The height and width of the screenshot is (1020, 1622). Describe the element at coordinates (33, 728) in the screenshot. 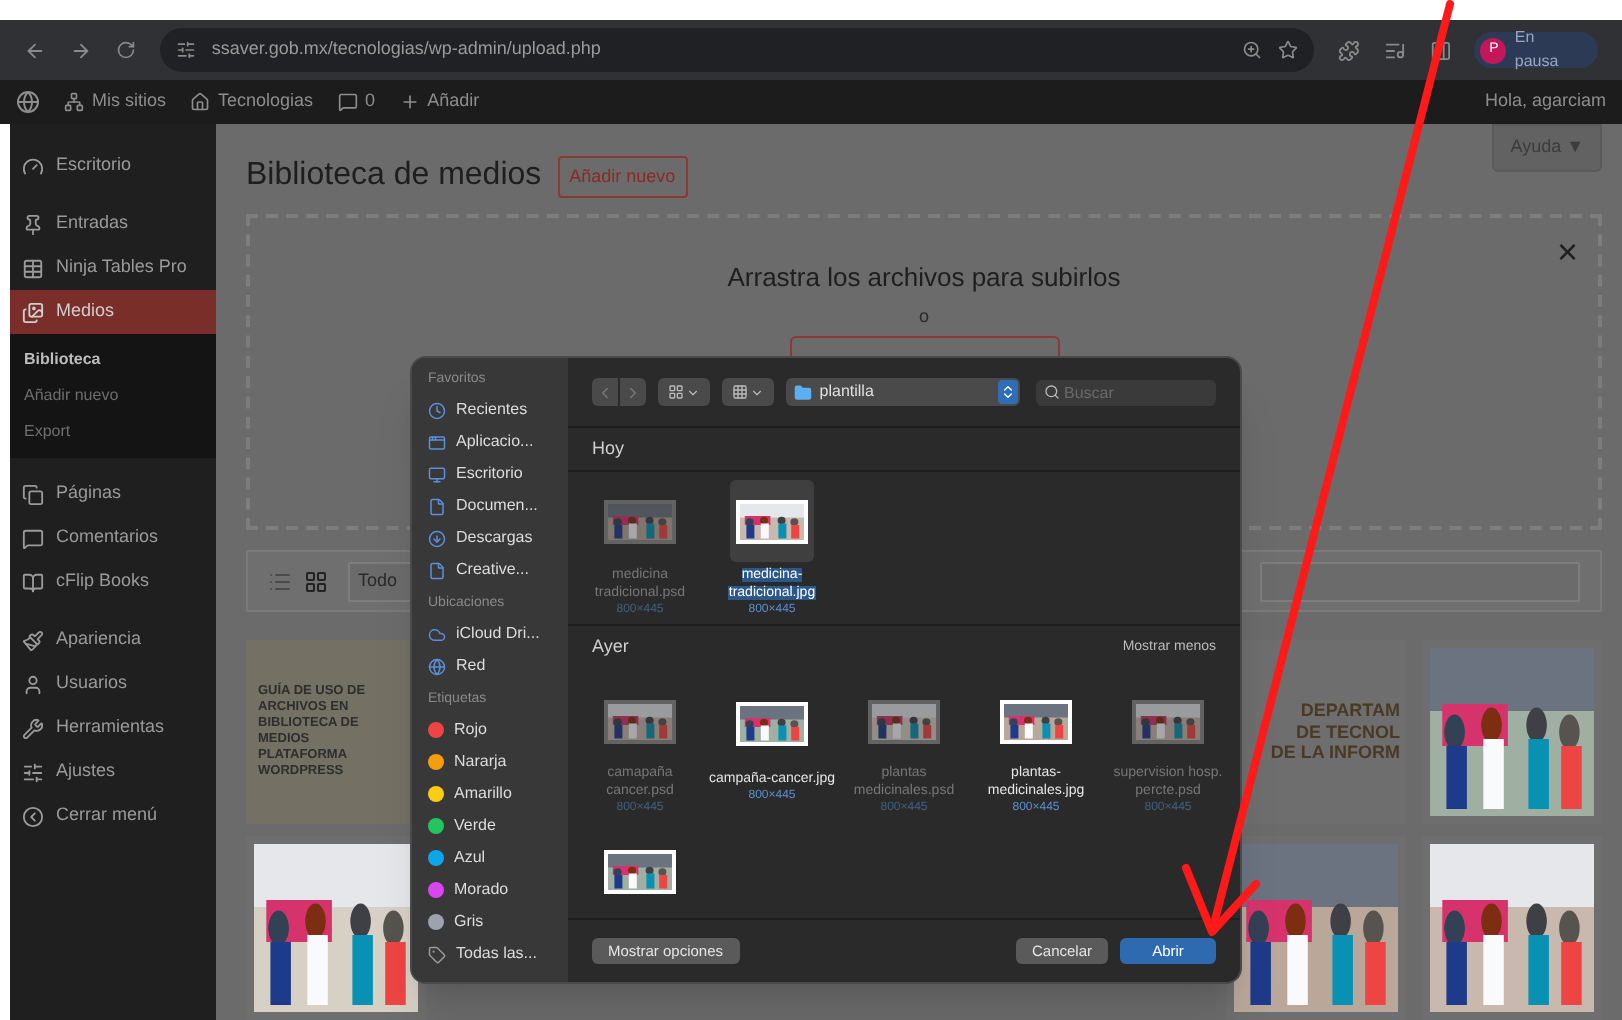

I see `wrench-icon` at that location.